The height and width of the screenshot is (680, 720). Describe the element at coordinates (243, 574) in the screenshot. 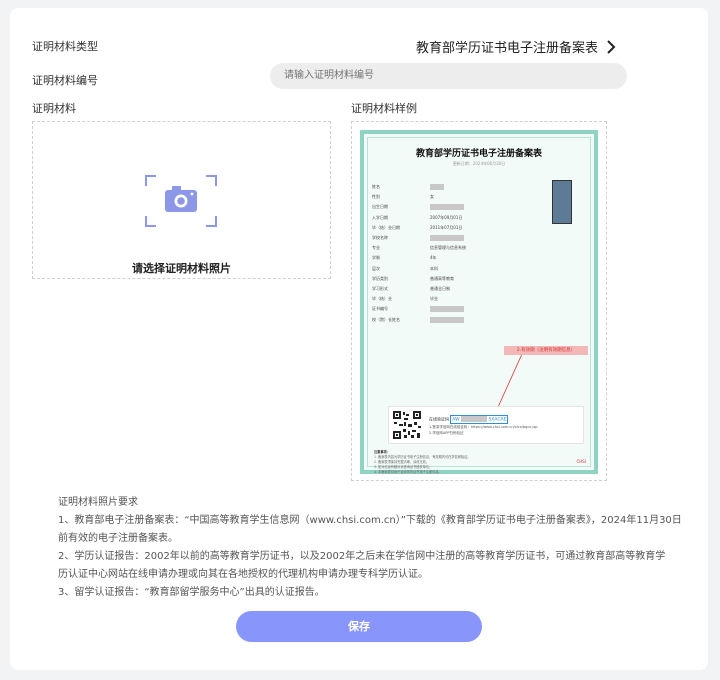

I see `requirement-line: 历认证中心网站在线申请办理或向其在各地授权的代理机构申请办理专科学历认证。` at that location.